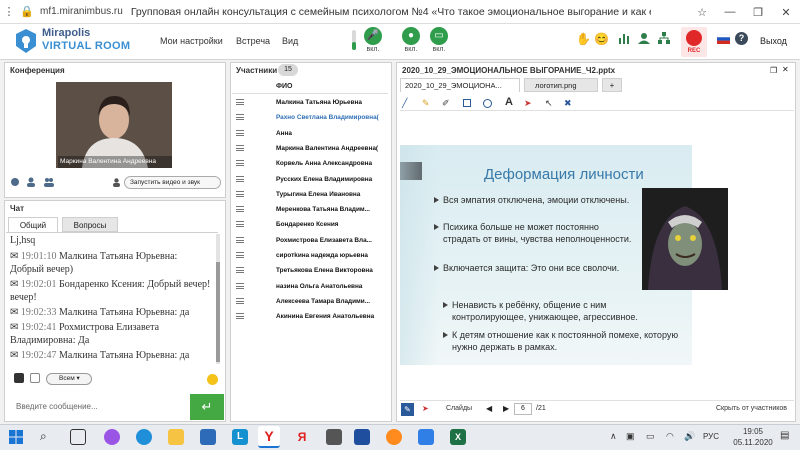 The width and height of the screenshot is (800, 450). Describe the element at coordinates (784, 435) in the screenshot. I see `notifications-icon: ▤` at that location.